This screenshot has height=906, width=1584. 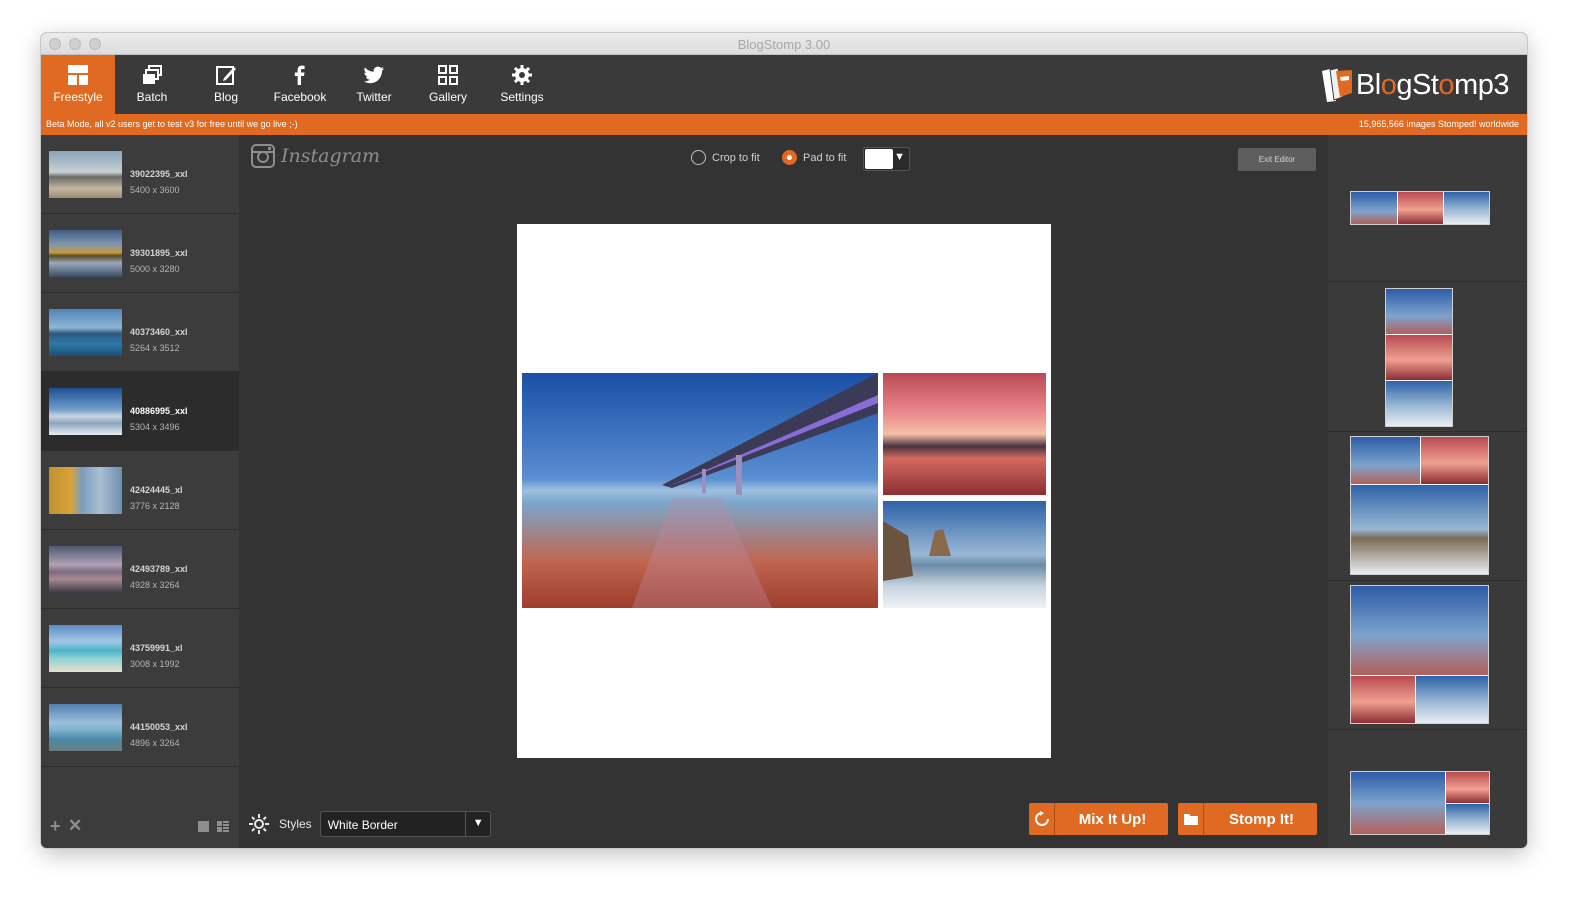 I want to click on tab-label: Batch, so click(x=152, y=97).